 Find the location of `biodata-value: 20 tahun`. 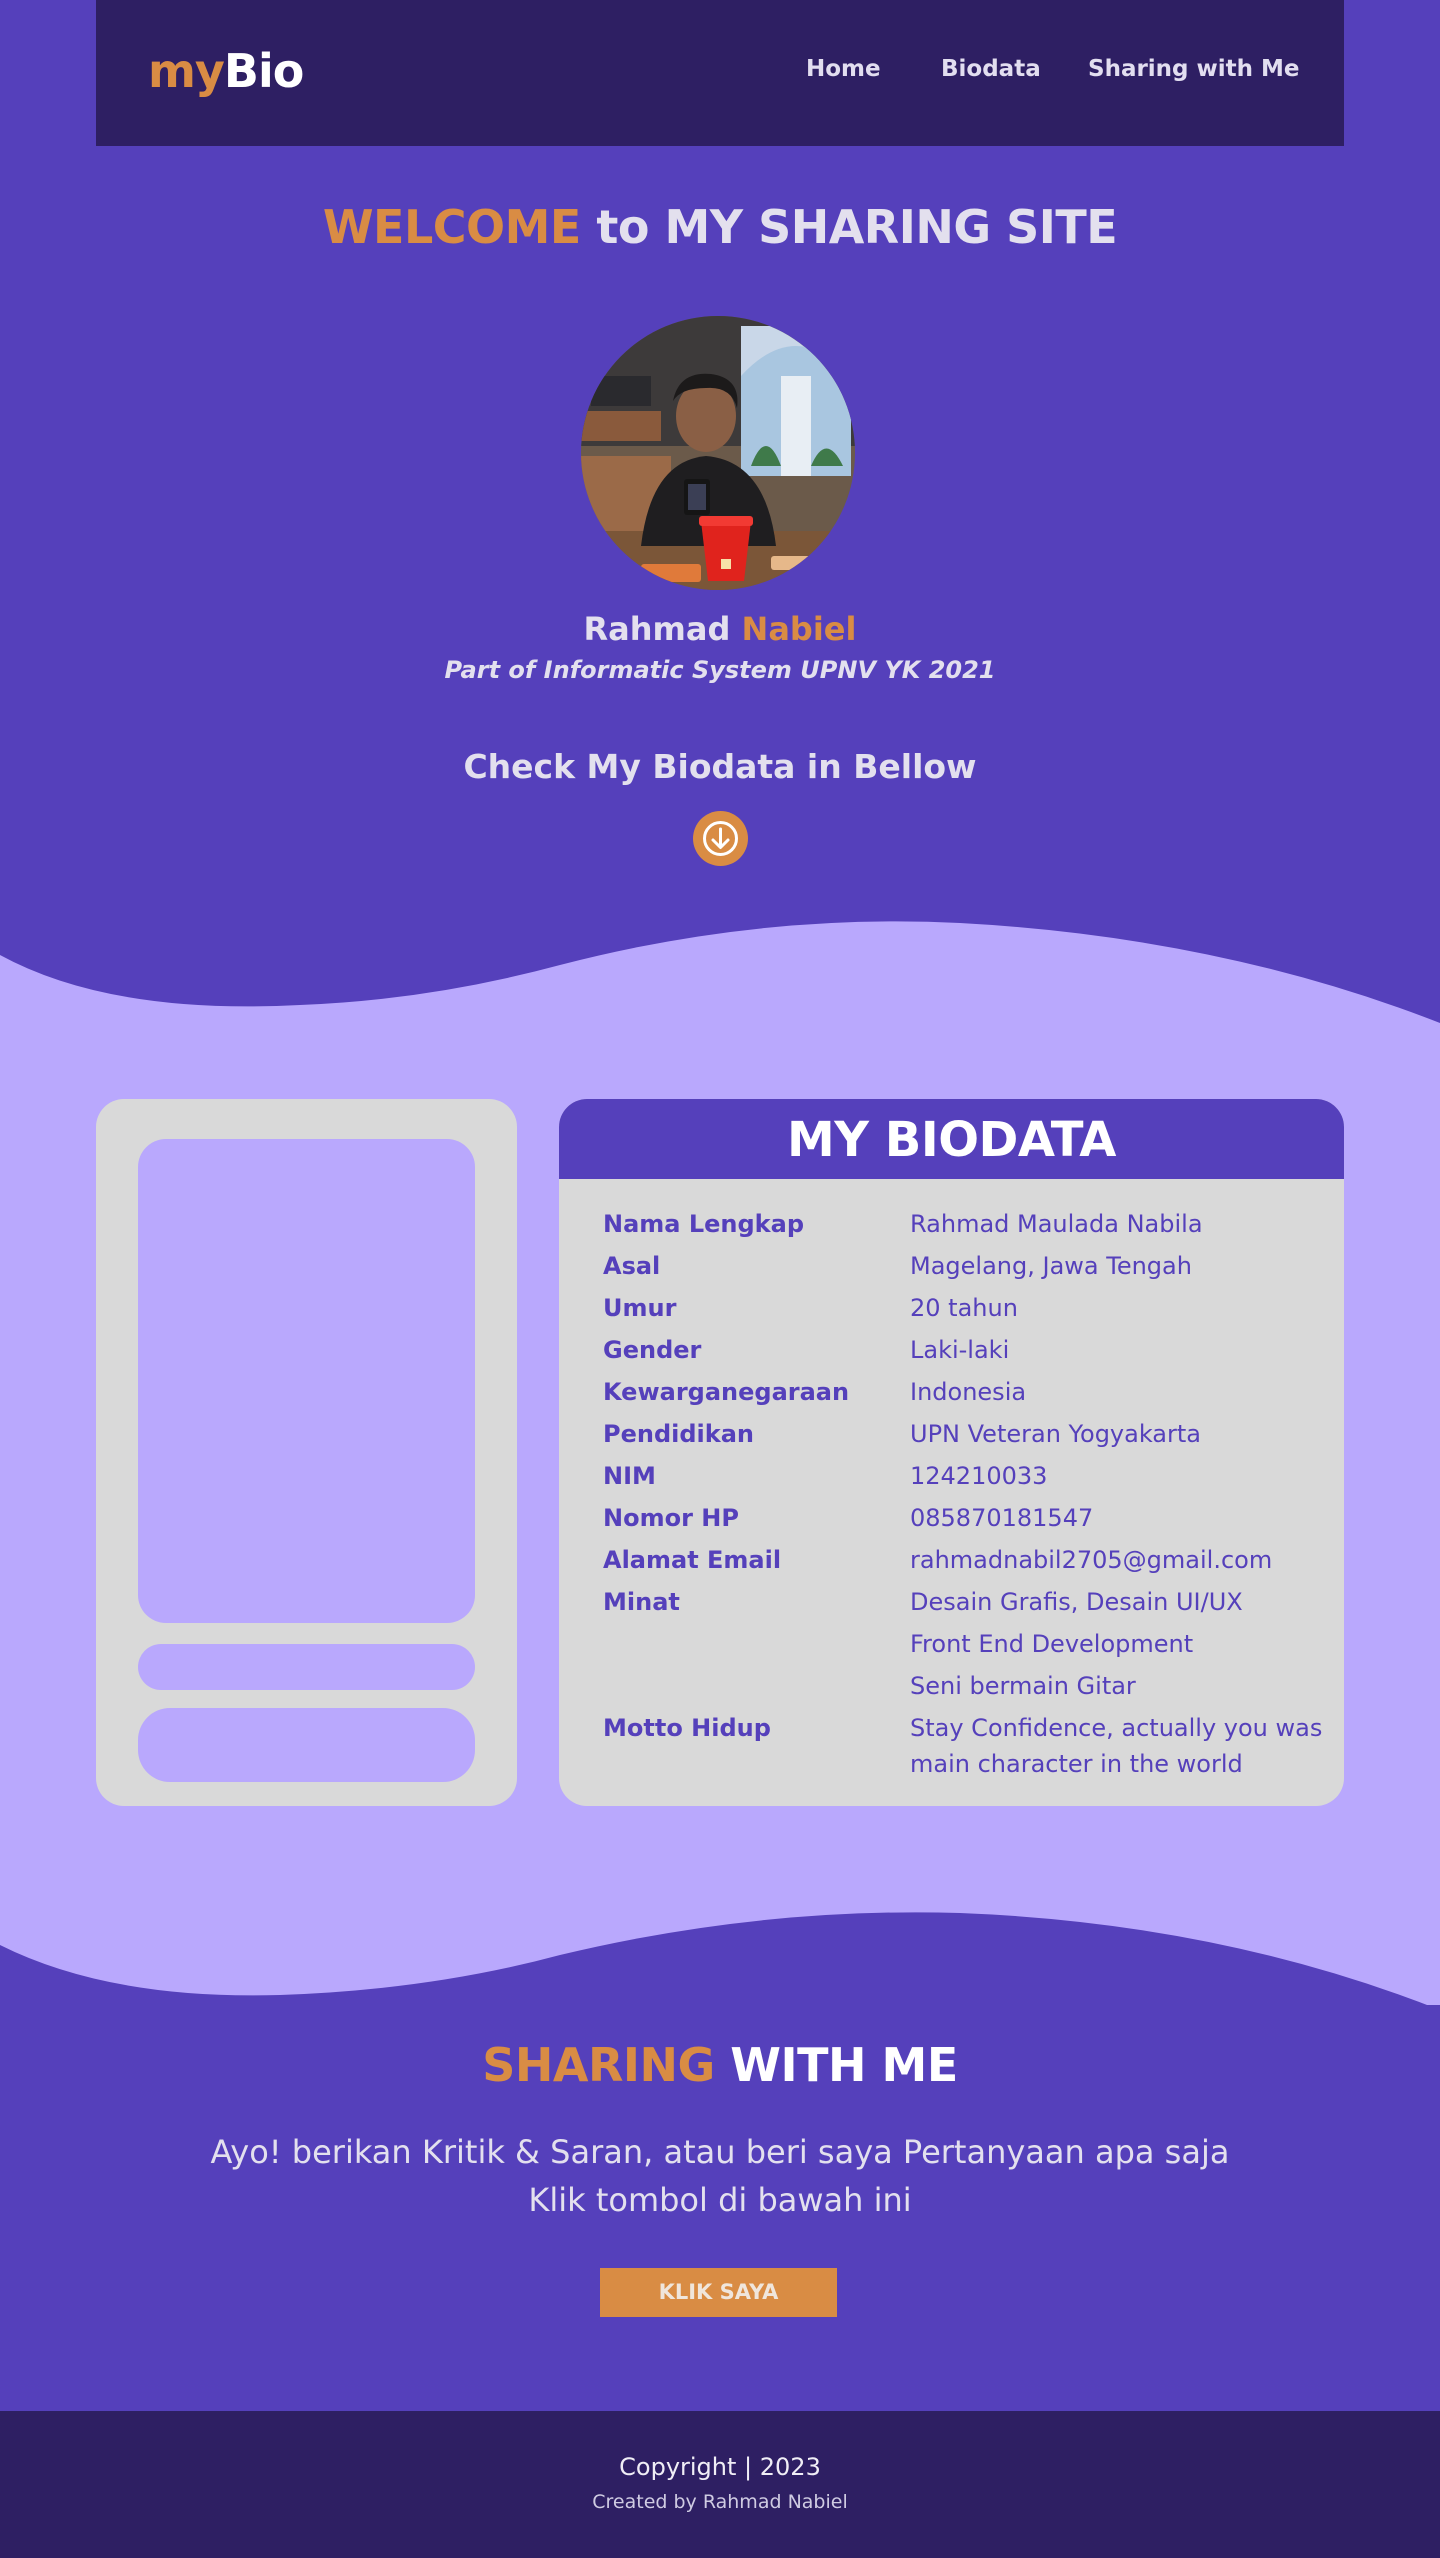

biodata-value: 20 tahun is located at coordinates (964, 1308).